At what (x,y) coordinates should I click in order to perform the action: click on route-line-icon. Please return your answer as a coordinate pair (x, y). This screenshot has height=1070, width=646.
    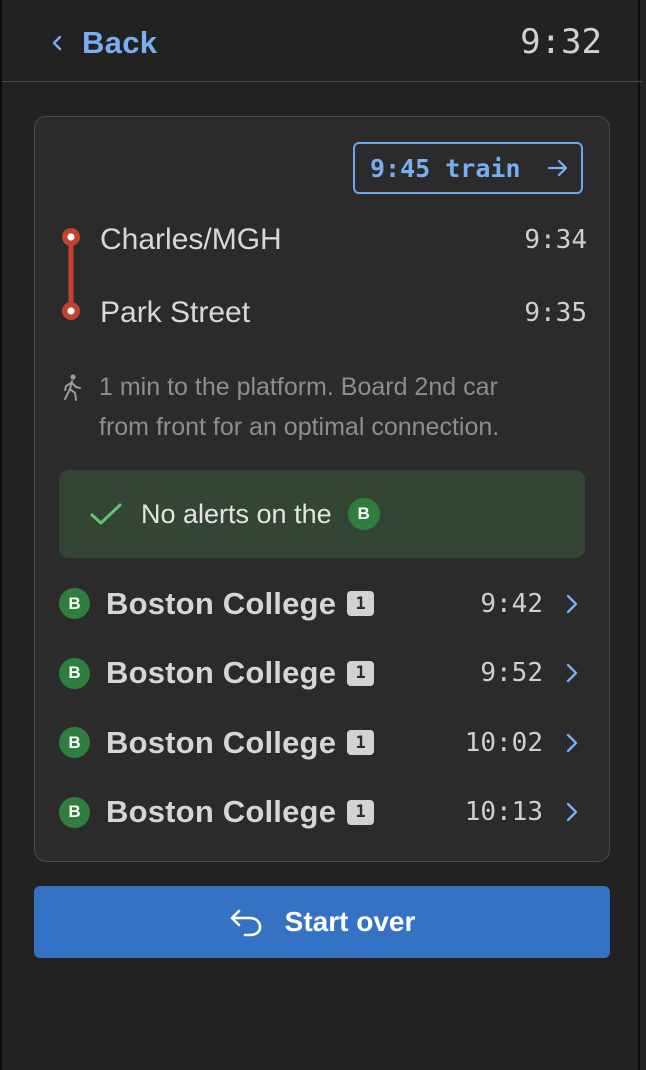
    Looking at the image, I should click on (71, 274).